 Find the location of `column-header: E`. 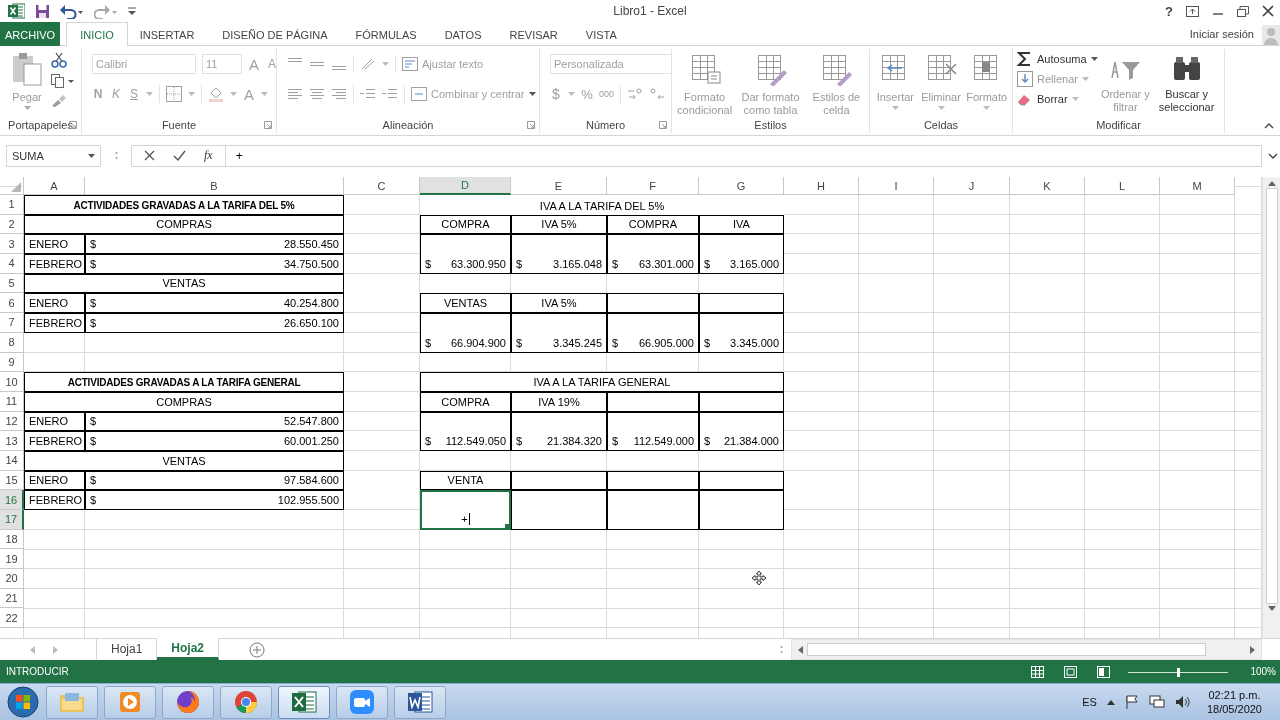

column-header: E is located at coordinates (559, 186).